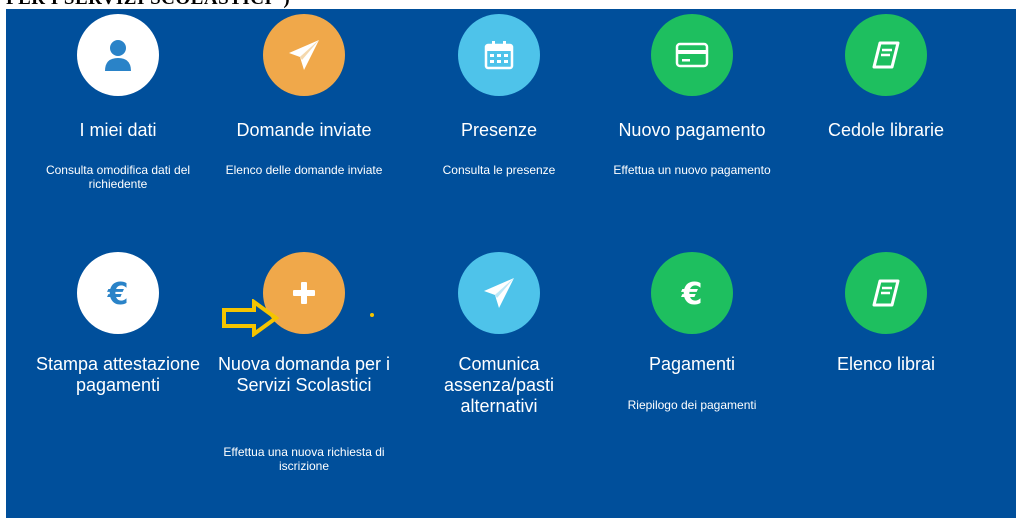 The height and width of the screenshot is (518, 1026). What do you see at coordinates (304, 170) in the screenshot?
I see `tile-description: Elenco delle domande inviate` at bounding box center [304, 170].